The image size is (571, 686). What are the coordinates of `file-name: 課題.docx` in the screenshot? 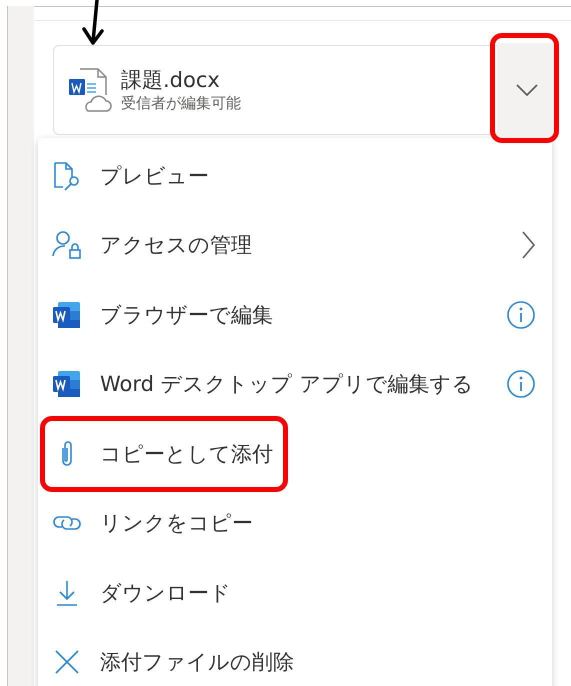 It's located at (171, 80).